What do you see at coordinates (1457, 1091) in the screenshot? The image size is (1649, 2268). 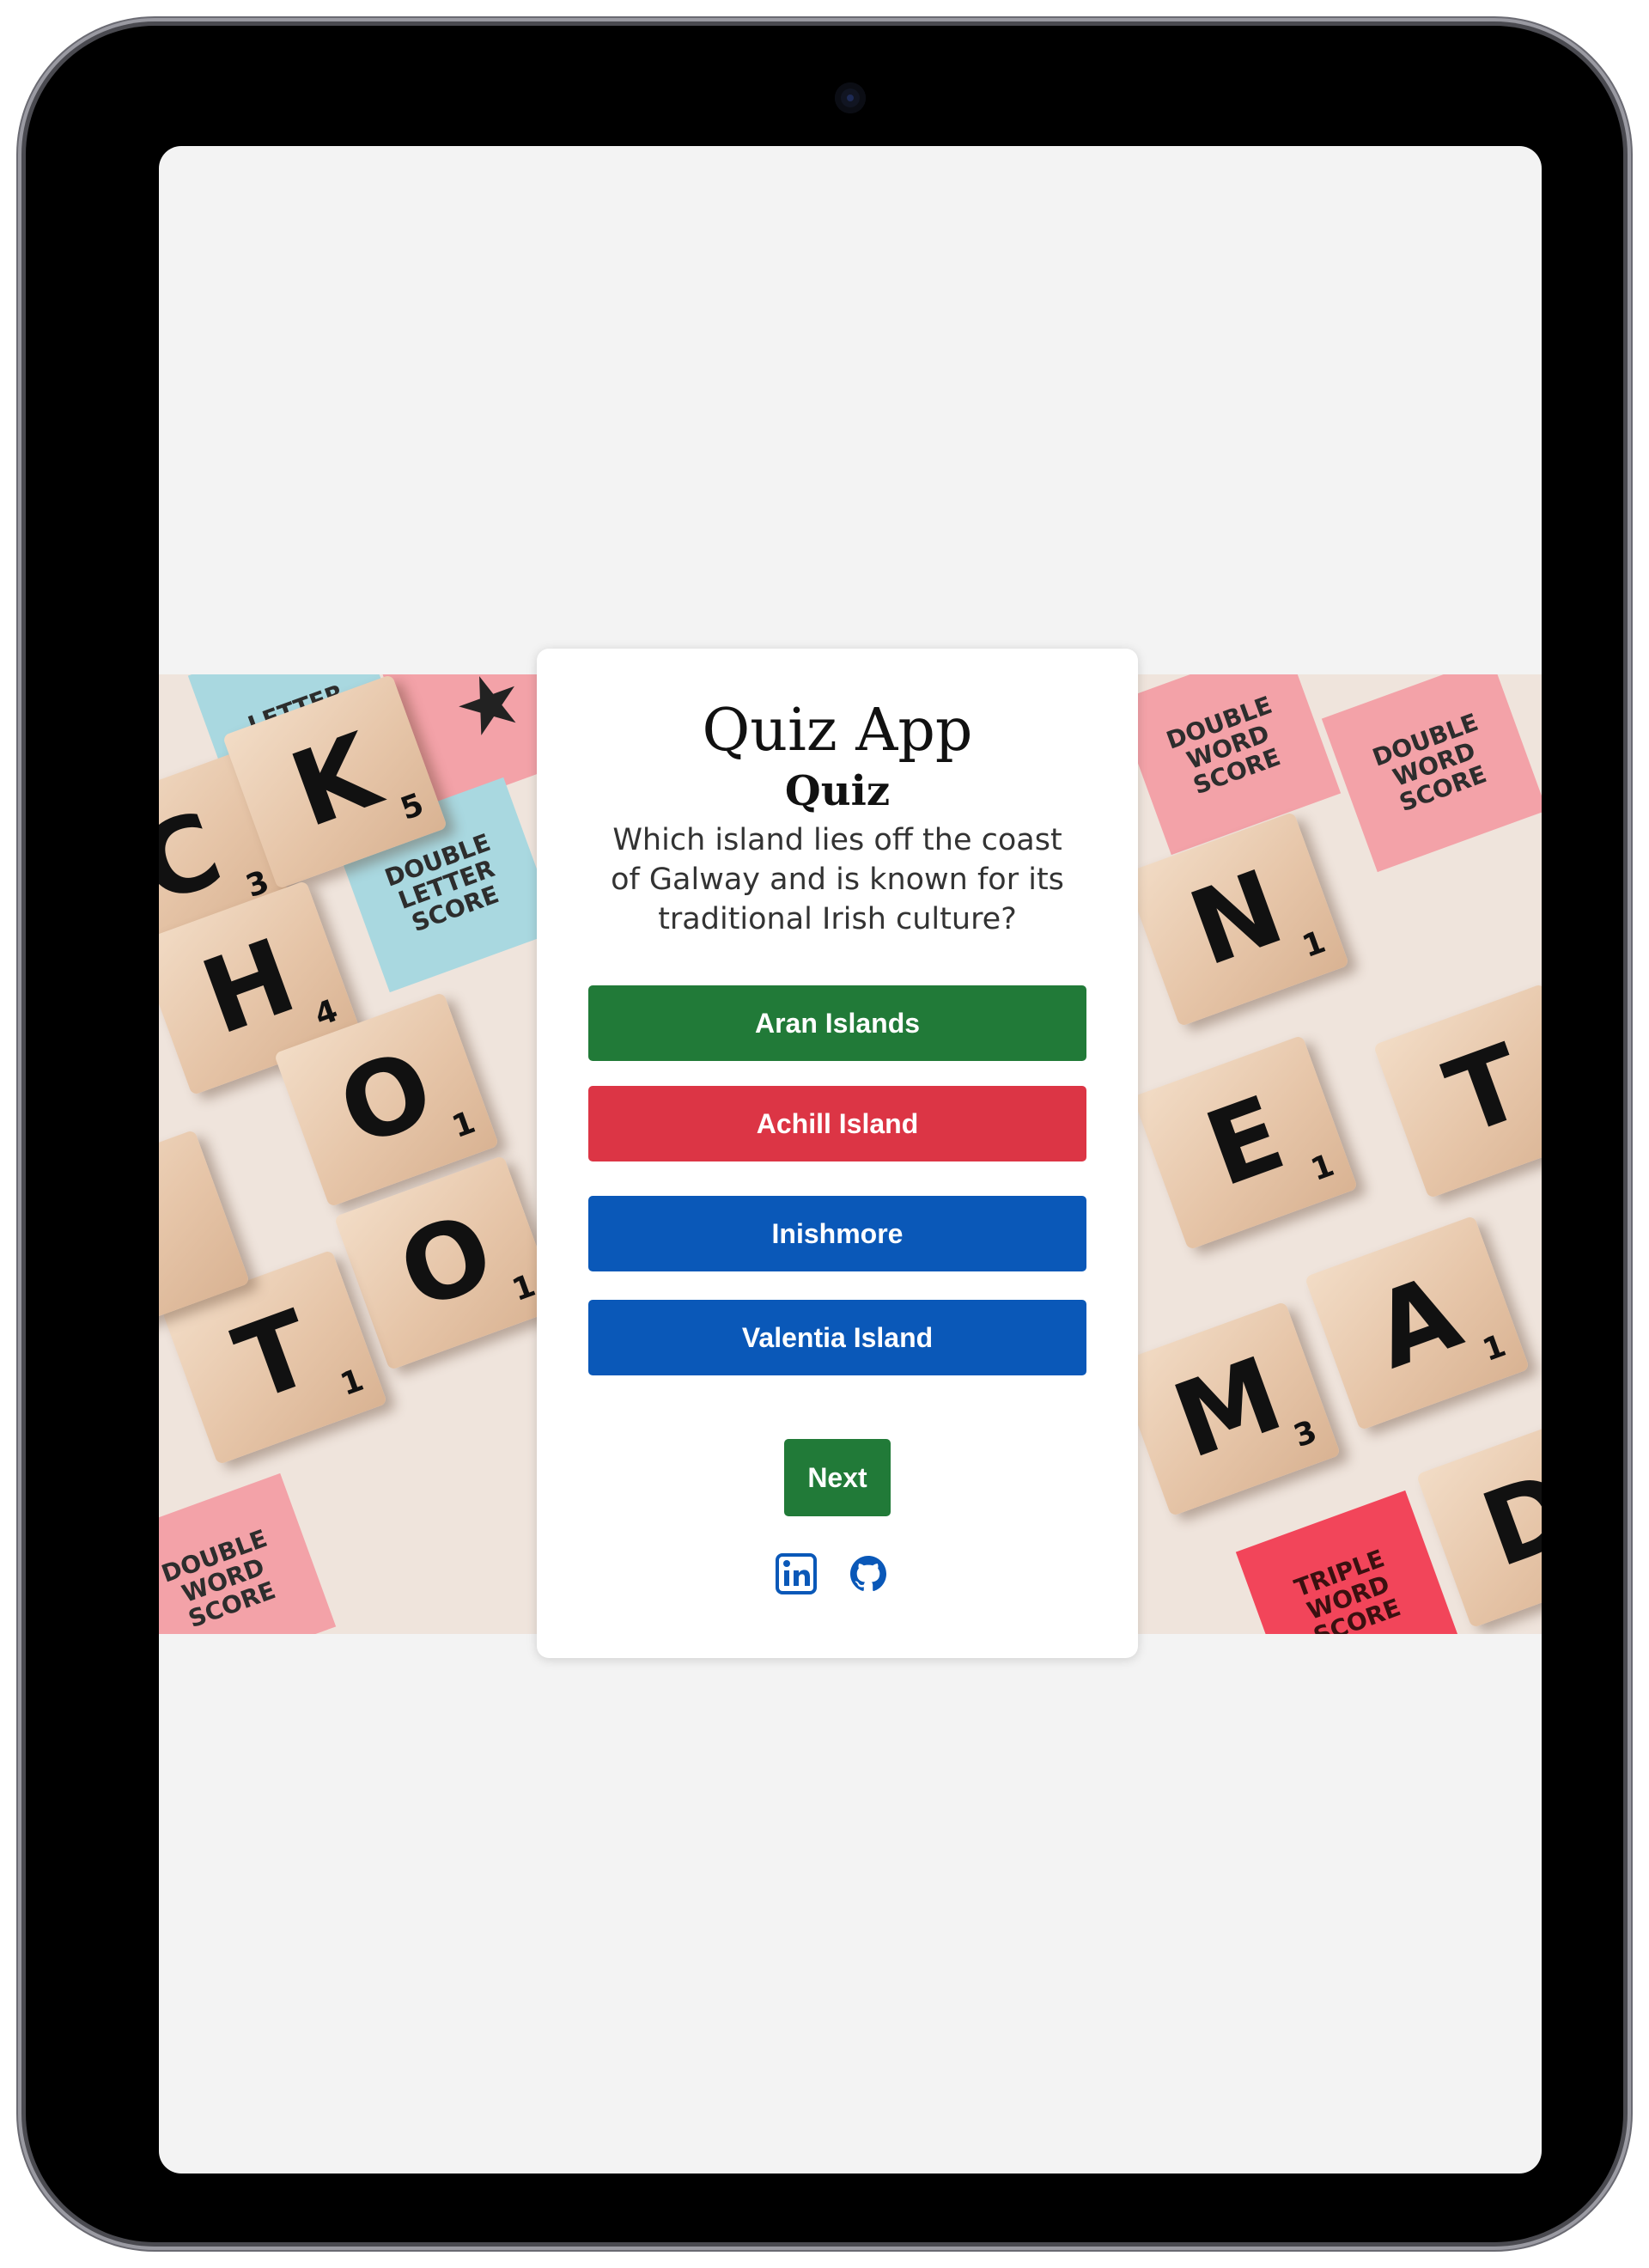 I see `letter-tile: T` at bounding box center [1457, 1091].